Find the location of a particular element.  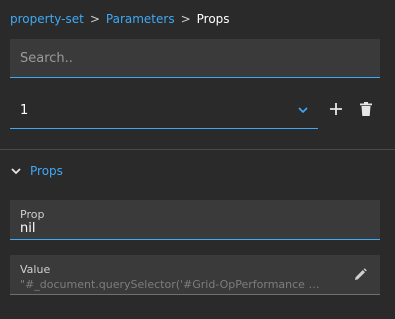

select-value: 1 is located at coordinates (24, 110).